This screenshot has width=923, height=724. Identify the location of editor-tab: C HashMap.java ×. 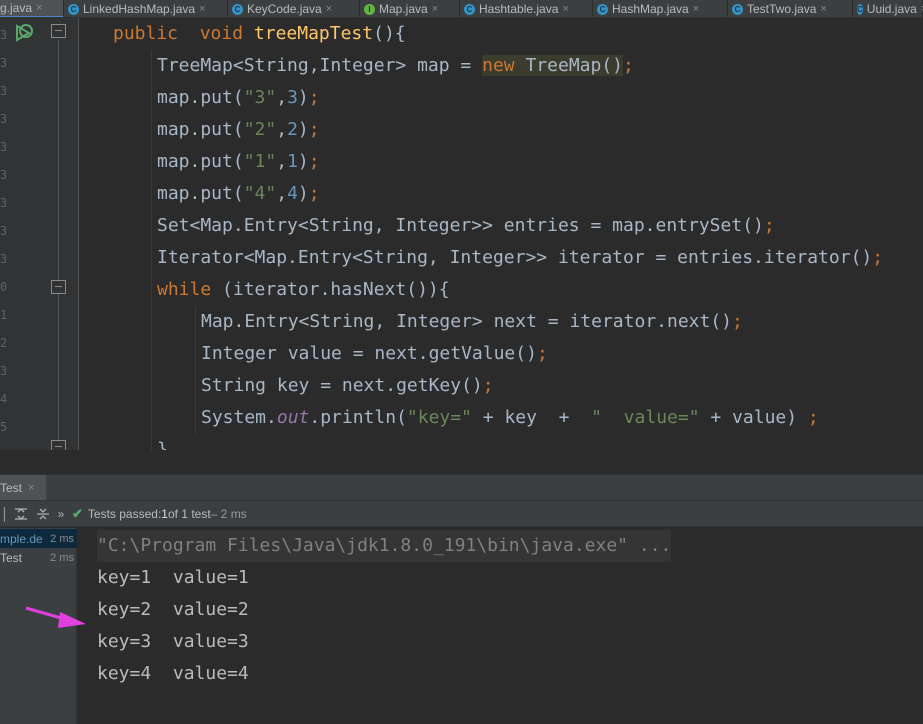
(660, 8).